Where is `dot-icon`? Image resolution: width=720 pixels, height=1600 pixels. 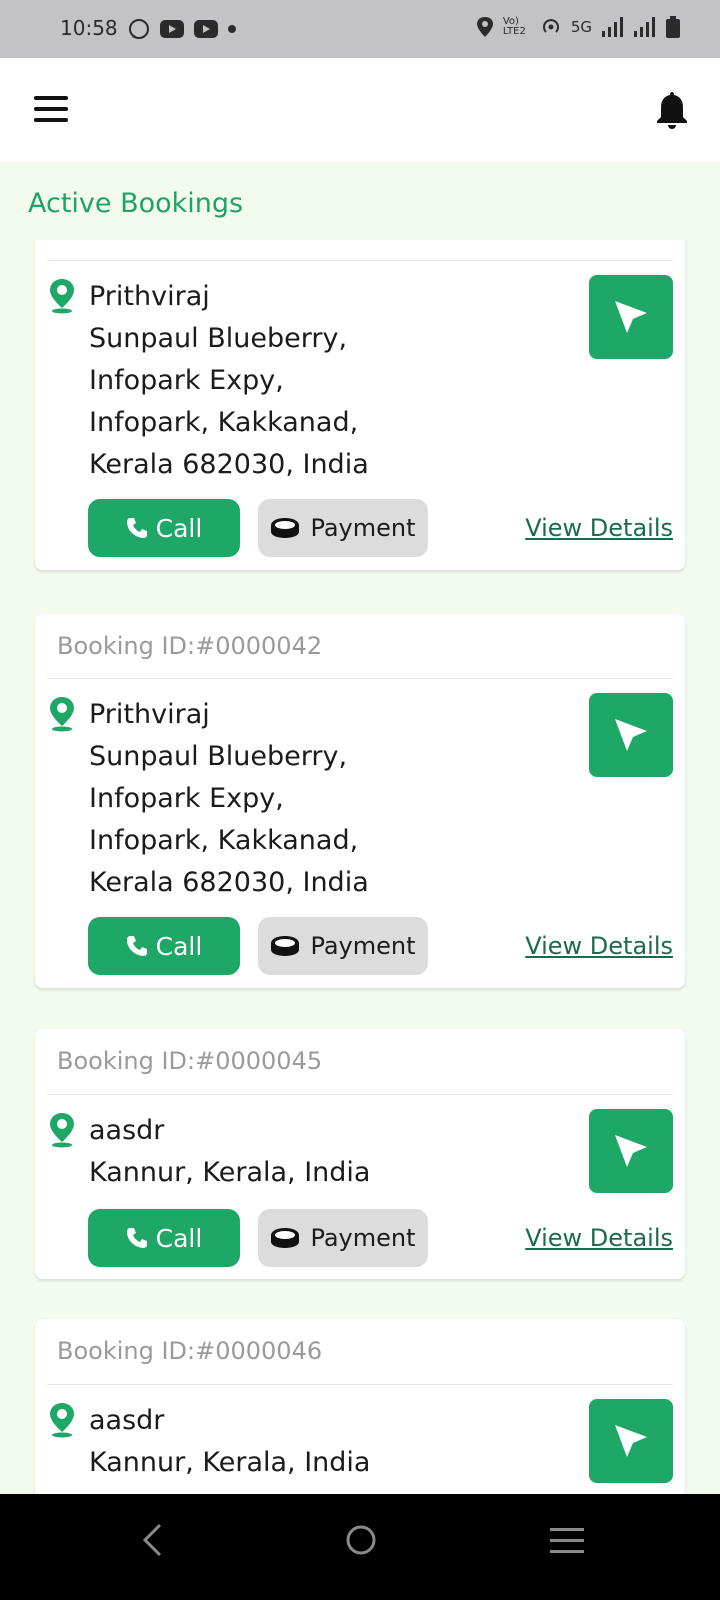 dot-icon is located at coordinates (232, 29).